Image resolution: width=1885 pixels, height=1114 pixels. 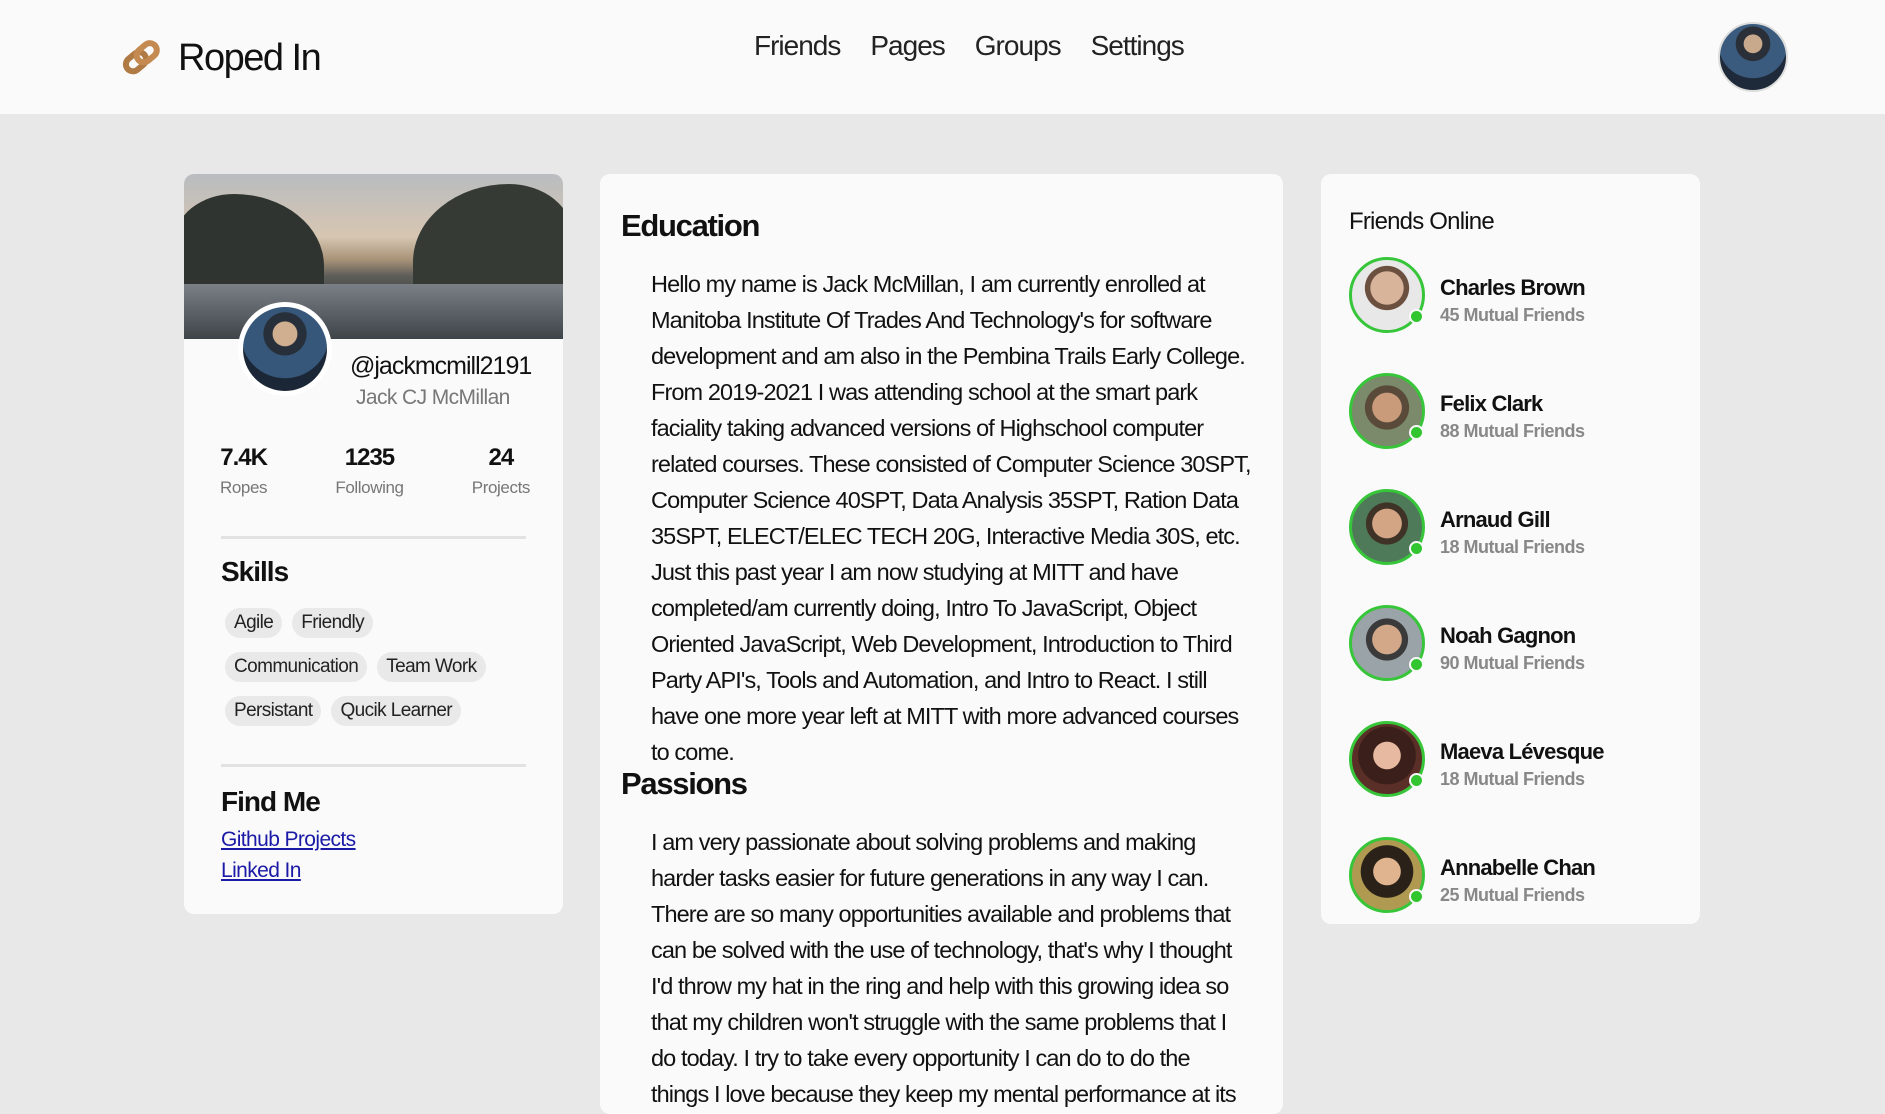 What do you see at coordinates (373, 256) in the screenshot?
I see `cover-photo` at bounding box center [373, 256].